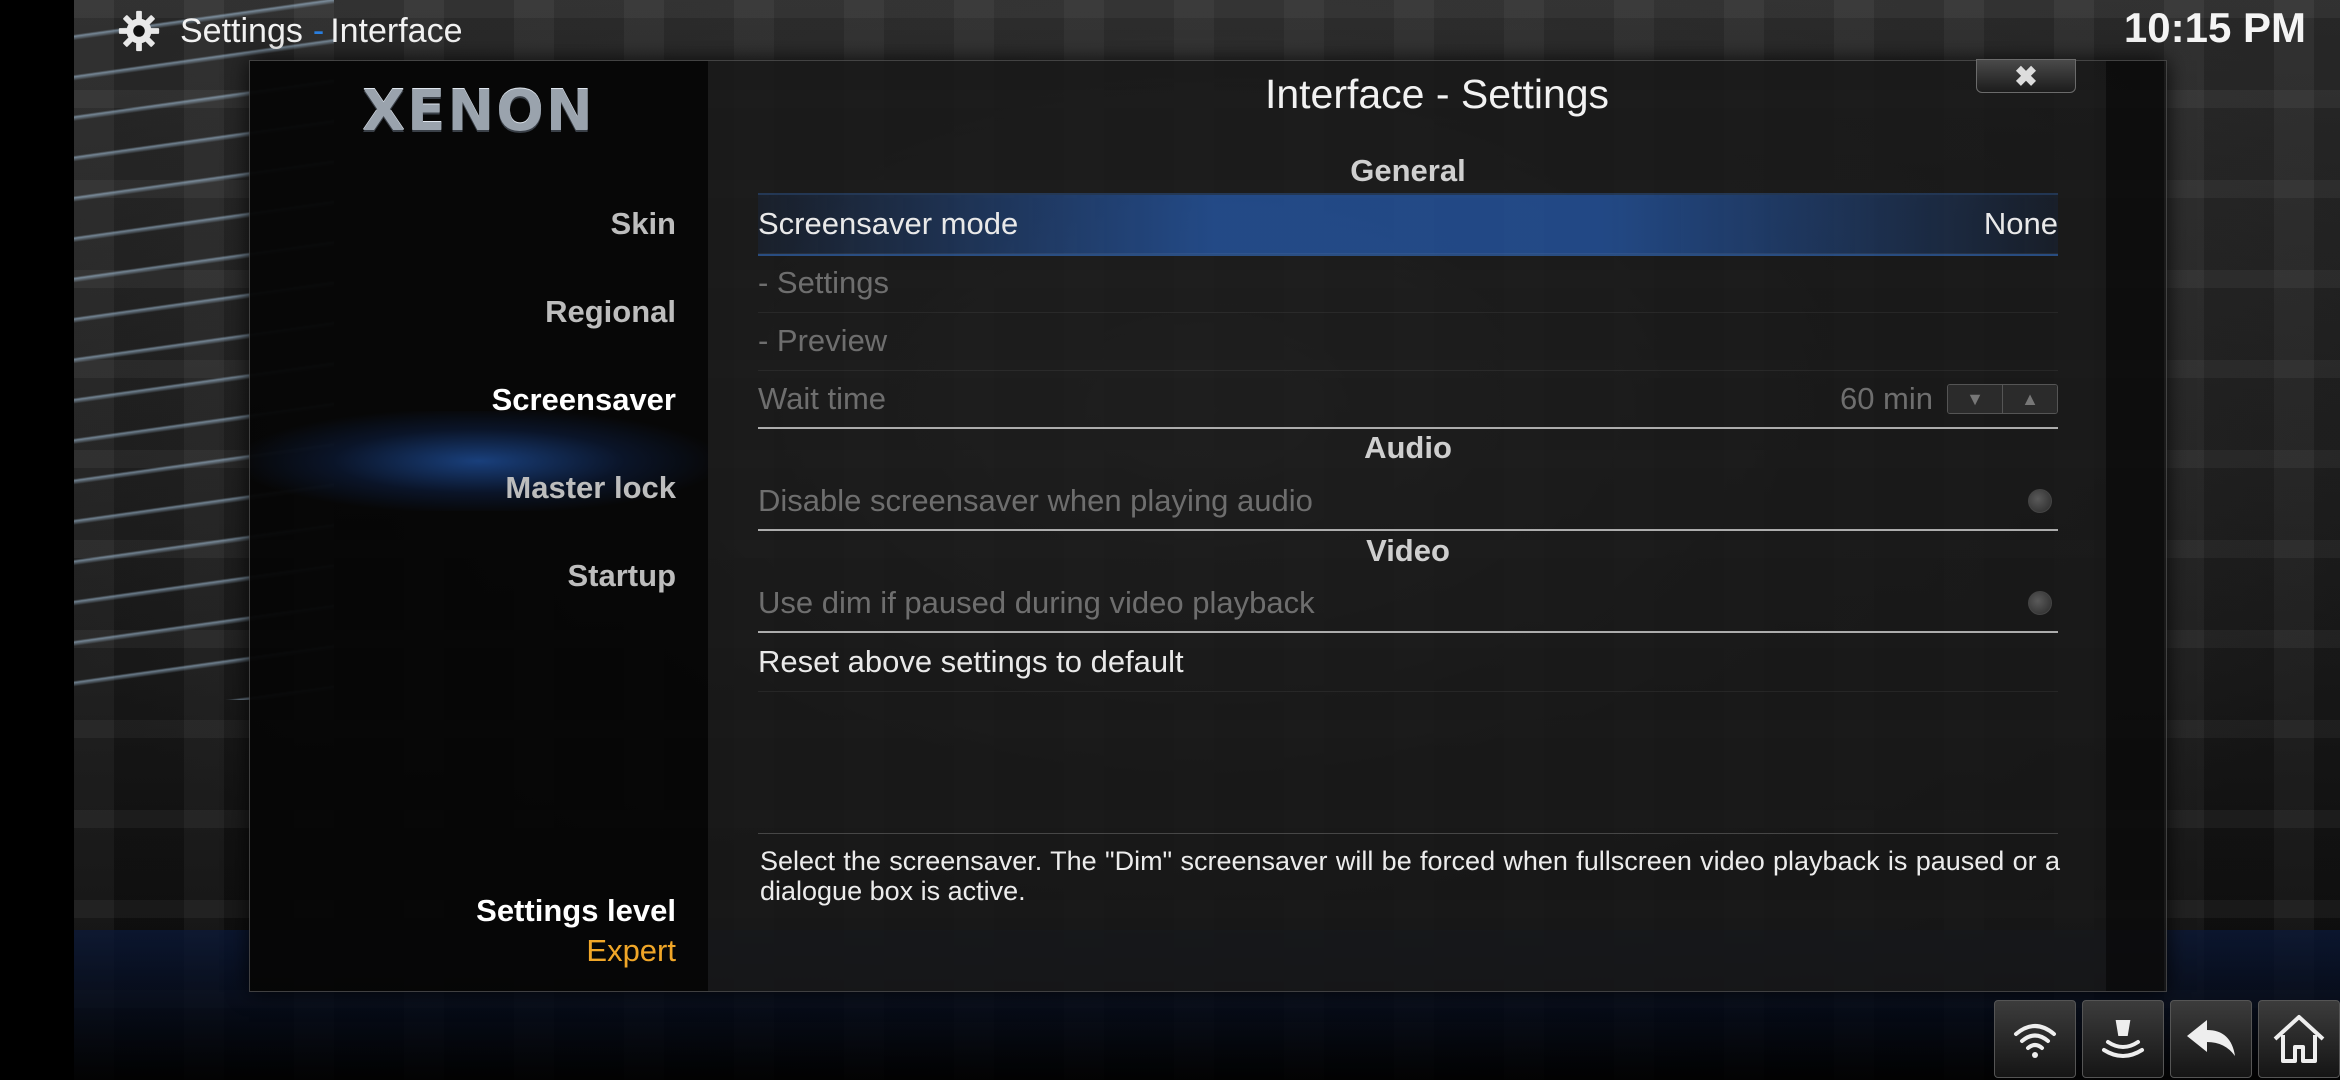 Image resolution: width=2340 pixels, height=1080 pixels. I want to click on setting-label: Reset above settings to default, so click(971, 661).